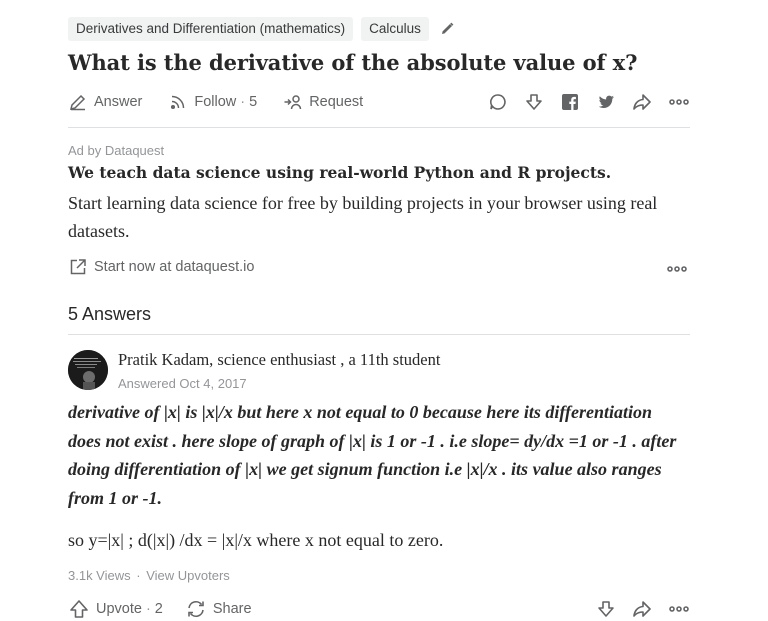 Image resolution: width=768 pixels, height=621 pixels. I want to click on ad-more-icon, so click(677, 271).